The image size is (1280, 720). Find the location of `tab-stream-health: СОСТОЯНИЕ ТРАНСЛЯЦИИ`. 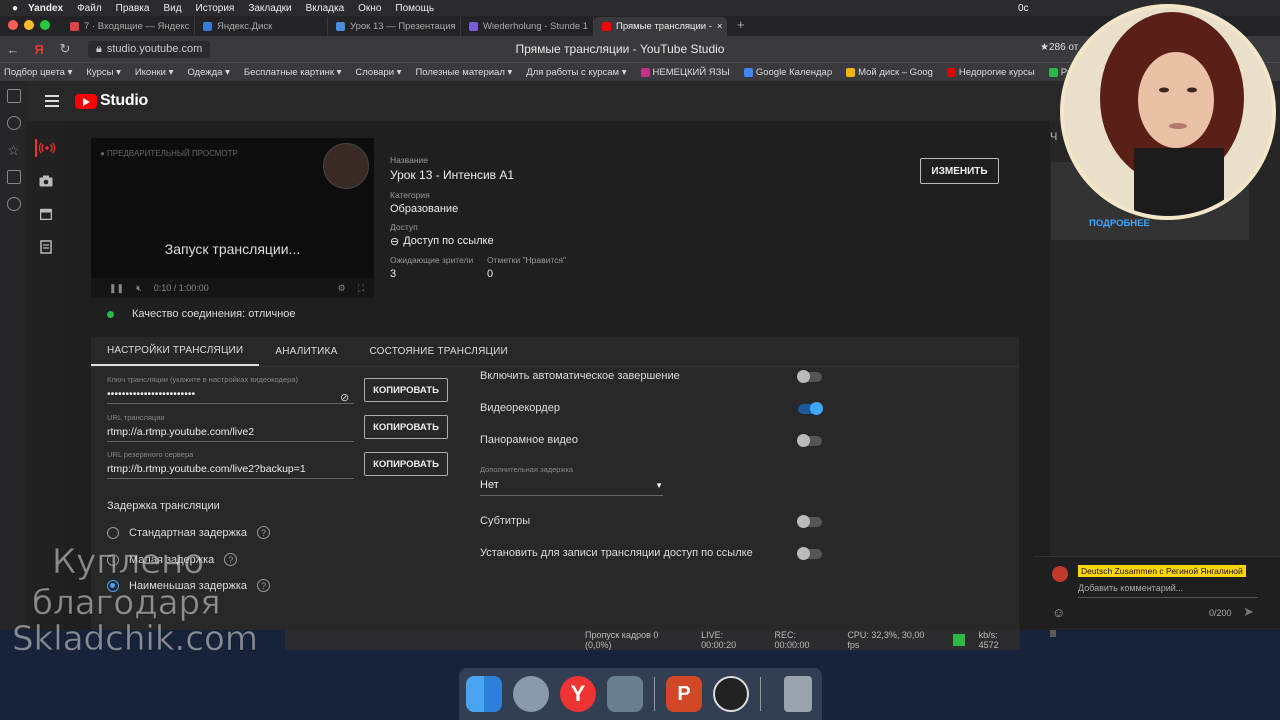

tab-stream-health: СОСТОЯНИЕ ТРАНСЛЯЦИИ is located at coordinates (438, 351).